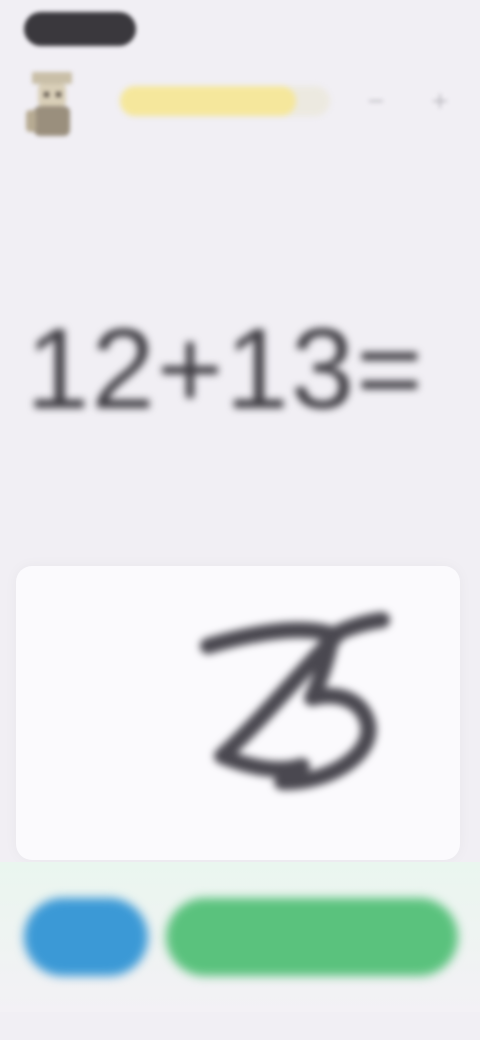  What do you see at coordinates (49, 104) in the screenshot?
I see `character-avatar-icon` at bounding box center [49, 104].